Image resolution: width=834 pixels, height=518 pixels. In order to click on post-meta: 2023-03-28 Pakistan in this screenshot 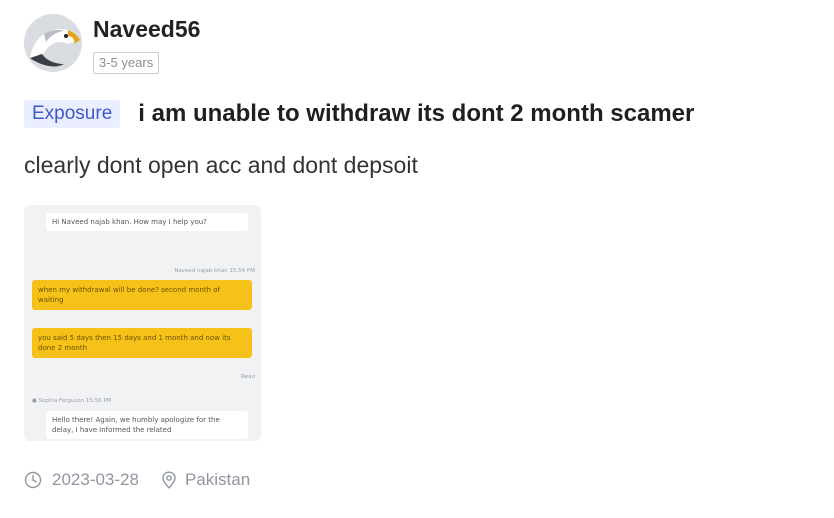, I will do `click(137, 480)`.